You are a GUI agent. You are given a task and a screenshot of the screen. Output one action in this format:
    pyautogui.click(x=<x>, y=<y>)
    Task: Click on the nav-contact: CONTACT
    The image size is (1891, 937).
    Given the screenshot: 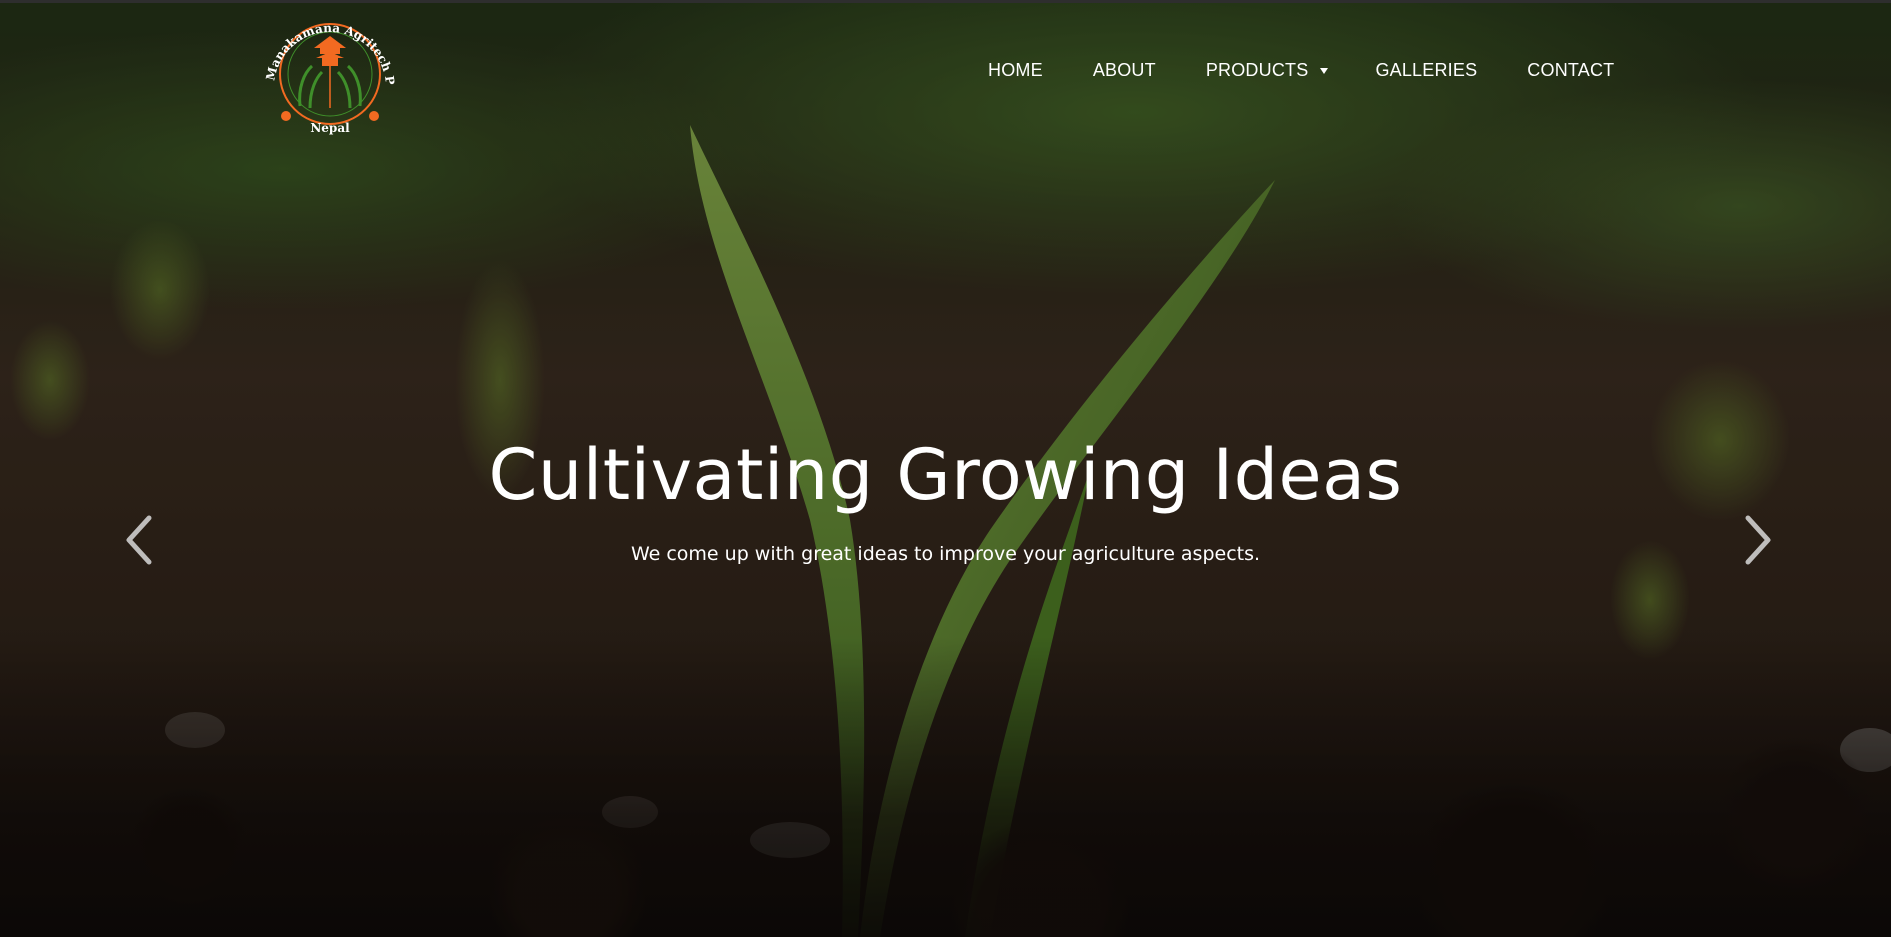 What is the action you would take?
    pyautogui.click(x=1570, y=70)
    